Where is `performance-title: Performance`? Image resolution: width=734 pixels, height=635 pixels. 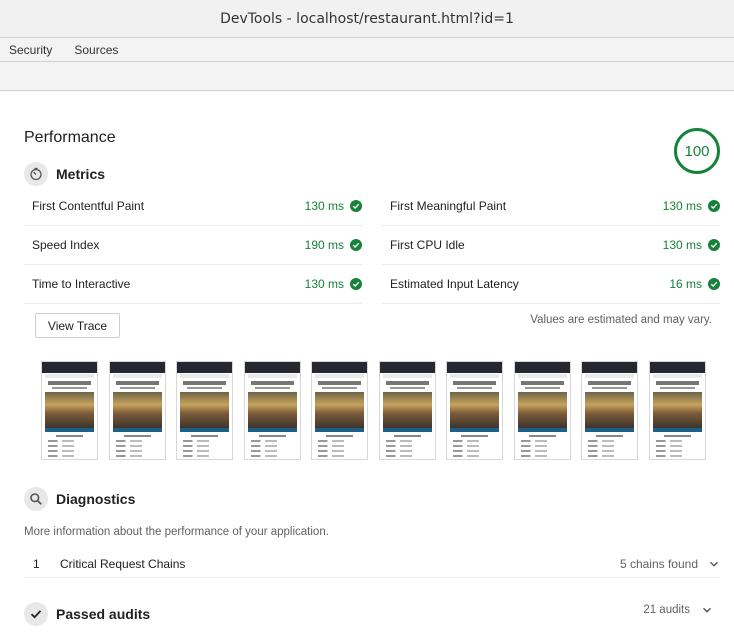
performance-title: Performance is located at coordinates (70, 137).